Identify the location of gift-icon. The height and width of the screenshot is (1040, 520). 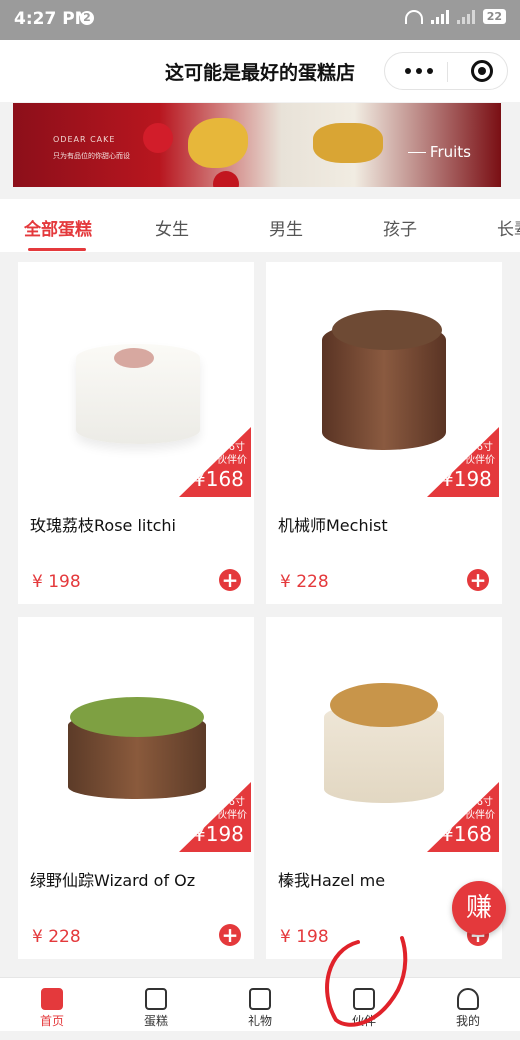
(260, 999).